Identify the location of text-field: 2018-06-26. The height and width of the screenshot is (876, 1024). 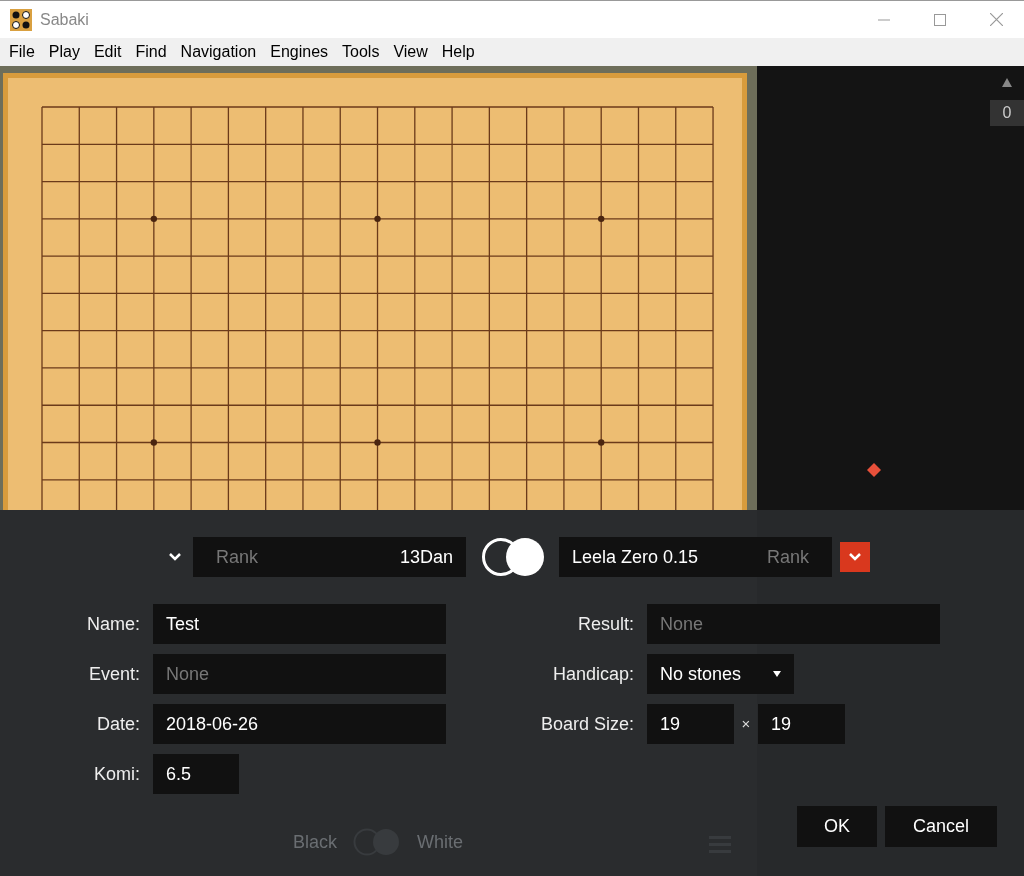
(299, 724).